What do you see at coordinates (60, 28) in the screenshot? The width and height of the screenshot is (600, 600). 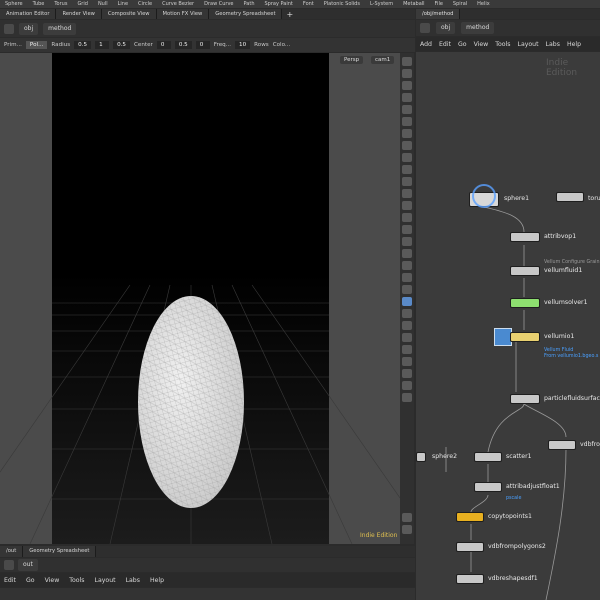 I see `path-method: method` at bounding box center [60, 28].